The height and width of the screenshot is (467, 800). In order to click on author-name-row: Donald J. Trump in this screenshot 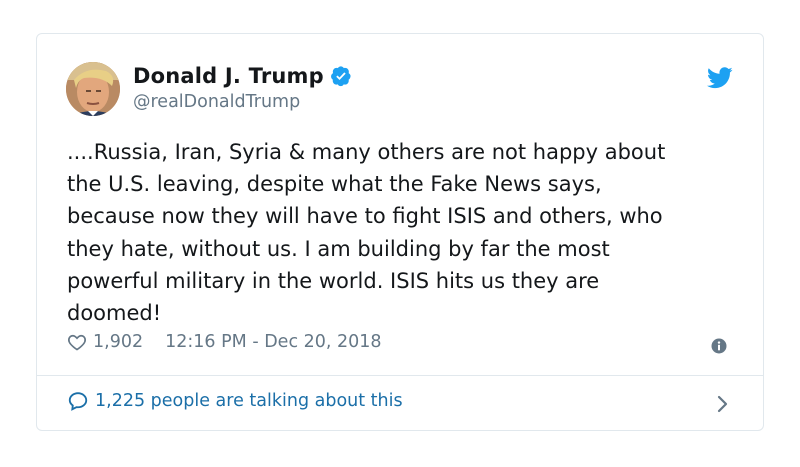, I will do `click(242, 76)`.